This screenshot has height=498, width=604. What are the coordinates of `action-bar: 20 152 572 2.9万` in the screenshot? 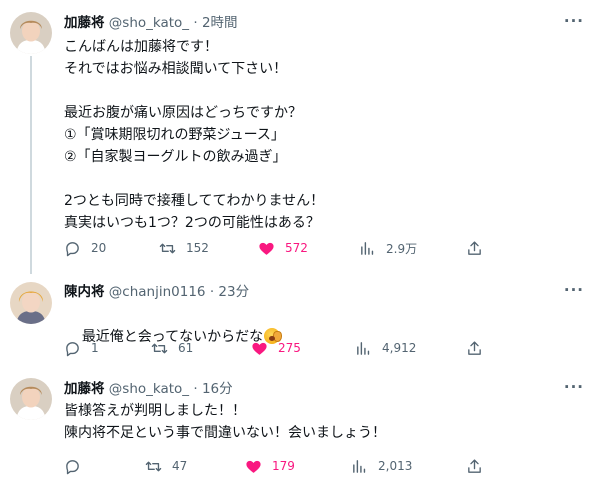 It's located at (284, 248).